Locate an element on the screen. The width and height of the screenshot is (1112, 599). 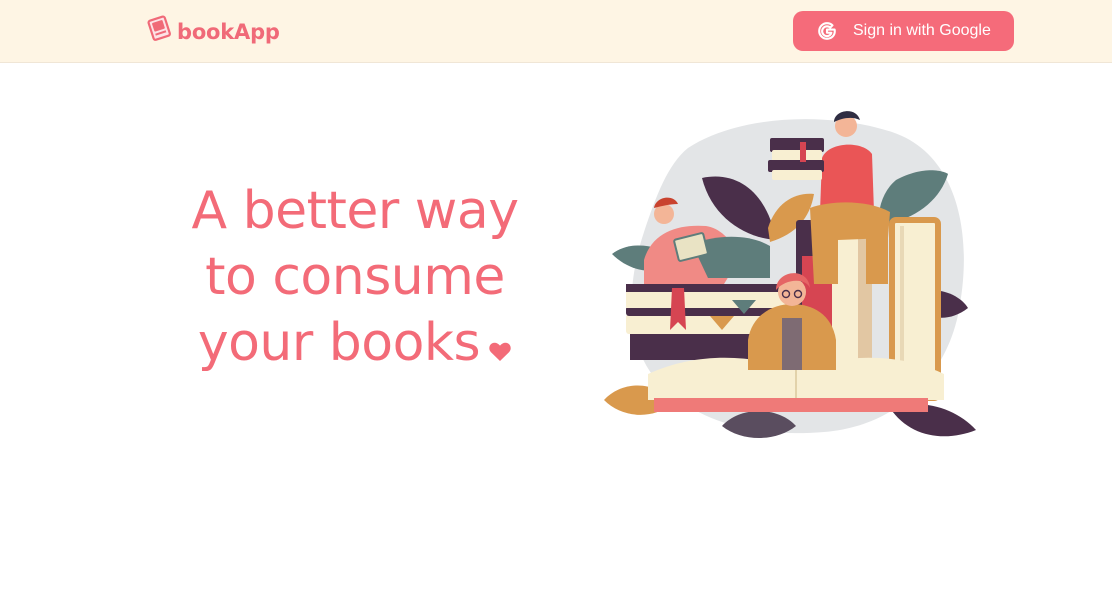
book-icon is located at coordinates (159, 28).